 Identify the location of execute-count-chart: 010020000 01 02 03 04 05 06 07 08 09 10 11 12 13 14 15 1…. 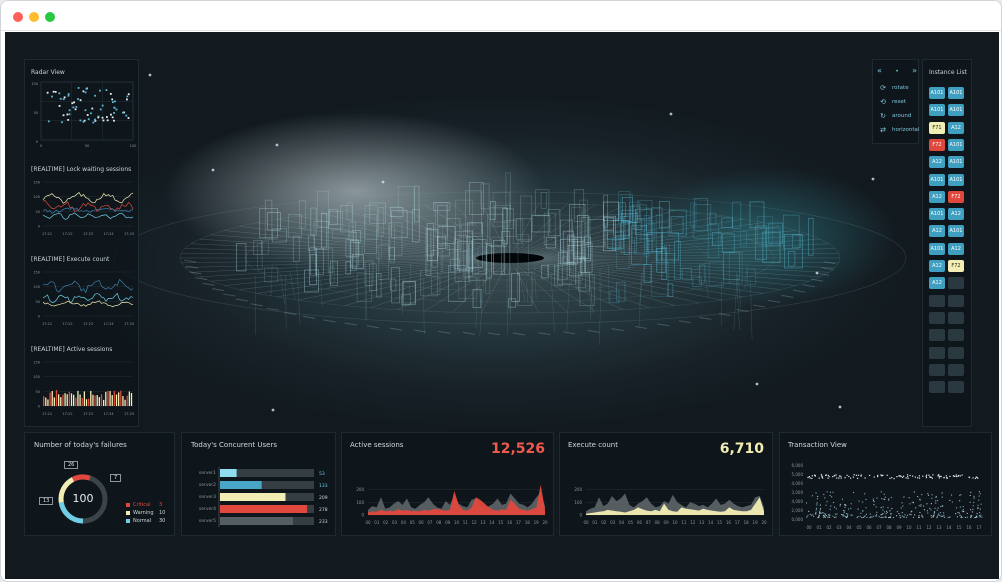
(667, 504).